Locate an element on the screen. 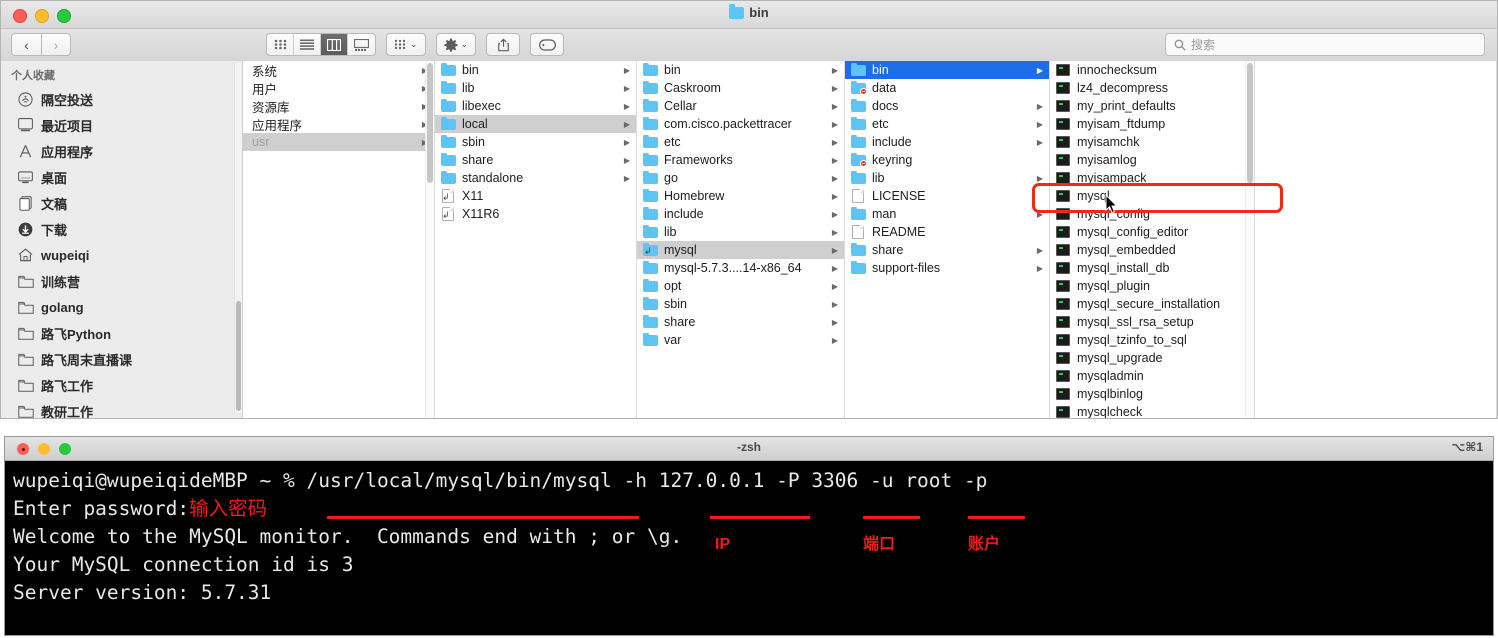  column-row: Homebrew ▶ is located at coordinates (740, 196).